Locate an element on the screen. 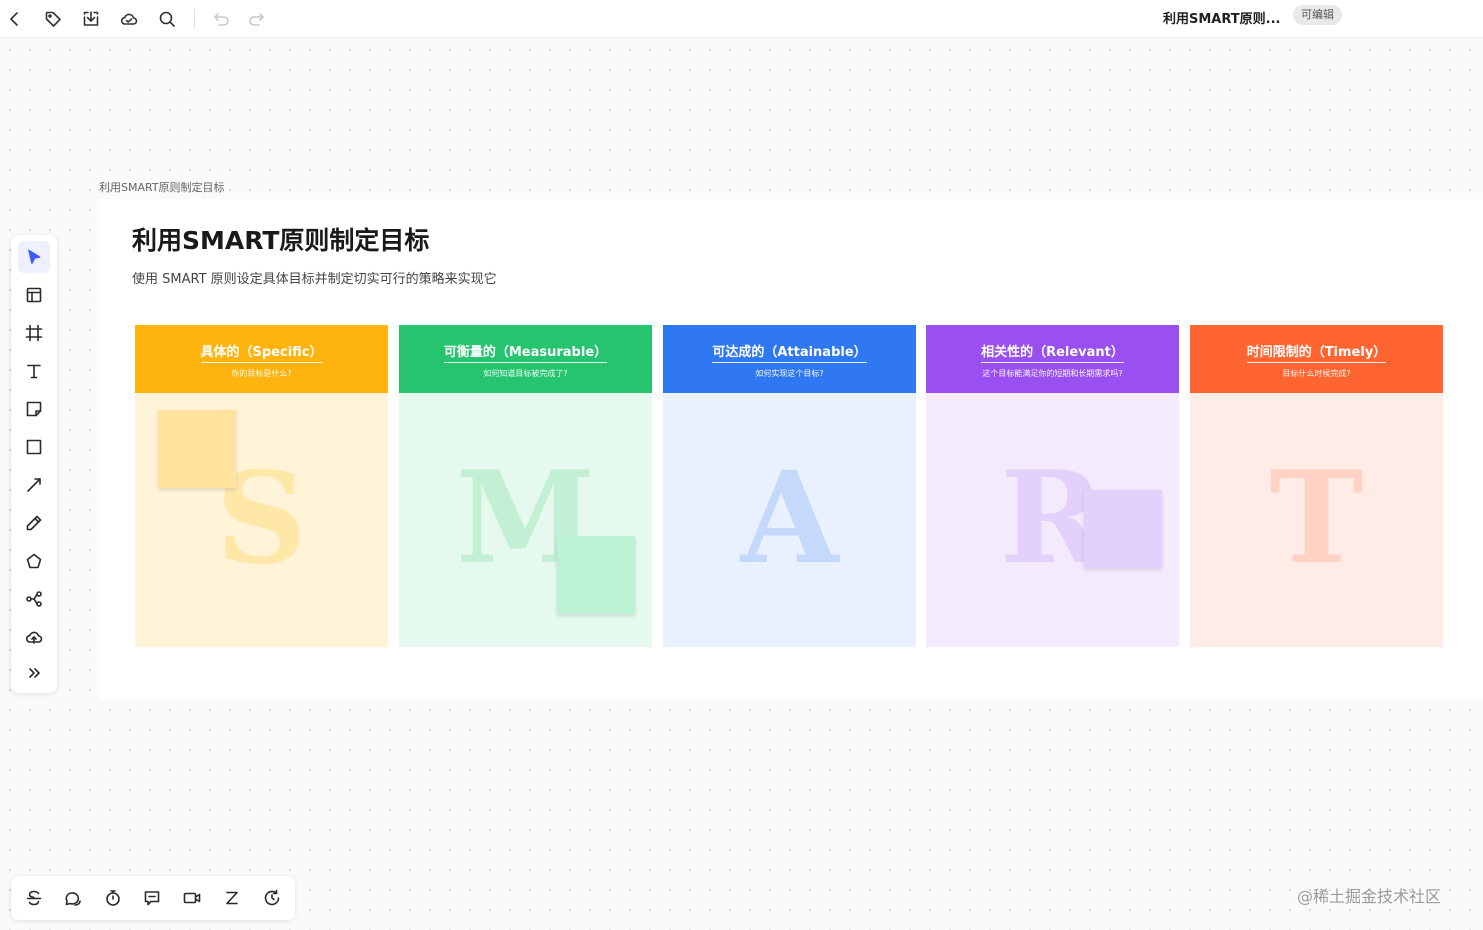 This screenshot has height=930, width=1483. frame-icon is located at coordinates (34, 333).